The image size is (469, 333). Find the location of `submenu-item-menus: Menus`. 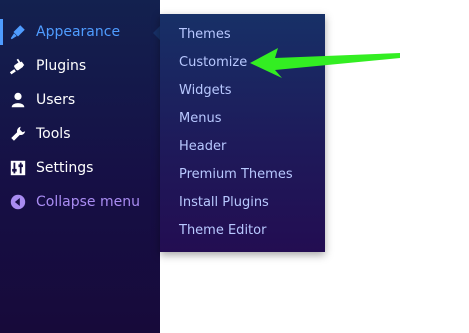

submenu-item-menus: Menus is located at coordinates (200, 119).